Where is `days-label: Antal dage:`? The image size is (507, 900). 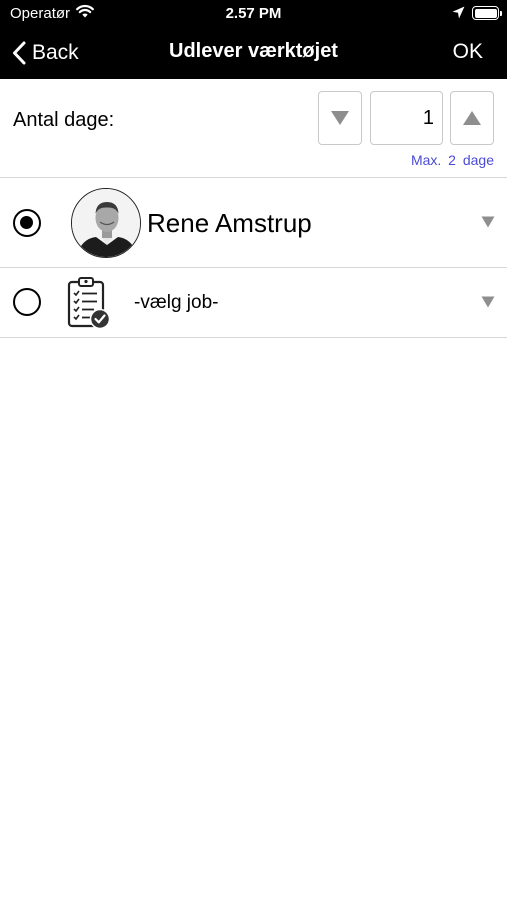
days-label: Antal dage: is located at coordinates (64, 120).